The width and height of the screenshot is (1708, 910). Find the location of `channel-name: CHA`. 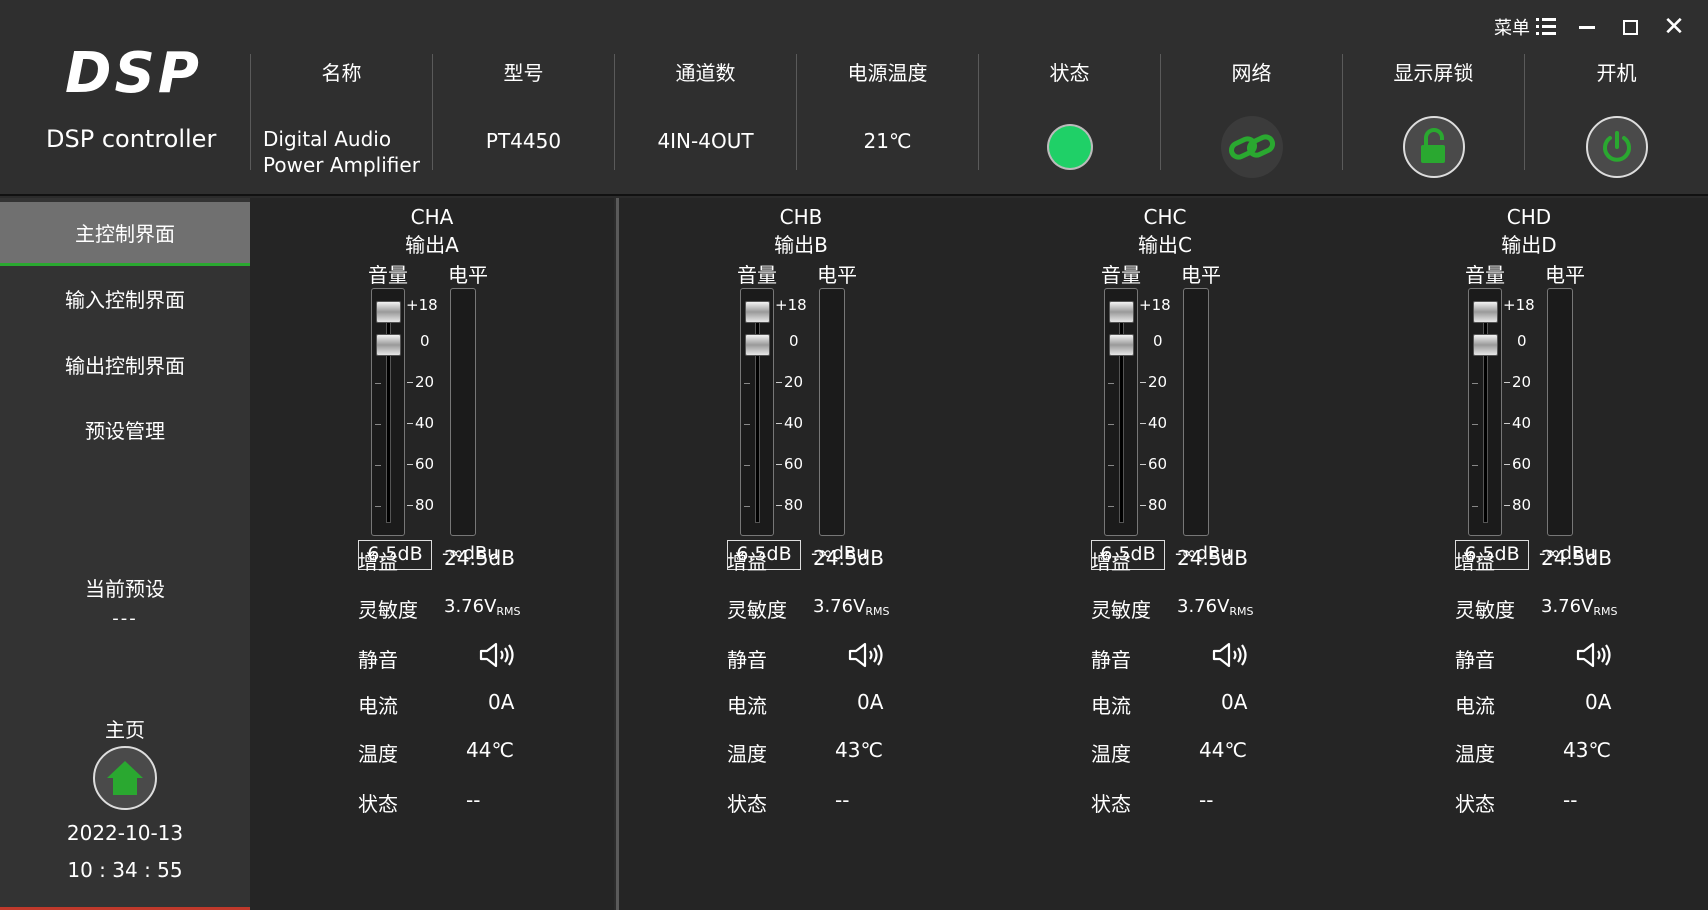

channel-name: CHA is located at coordinates (432, 217).